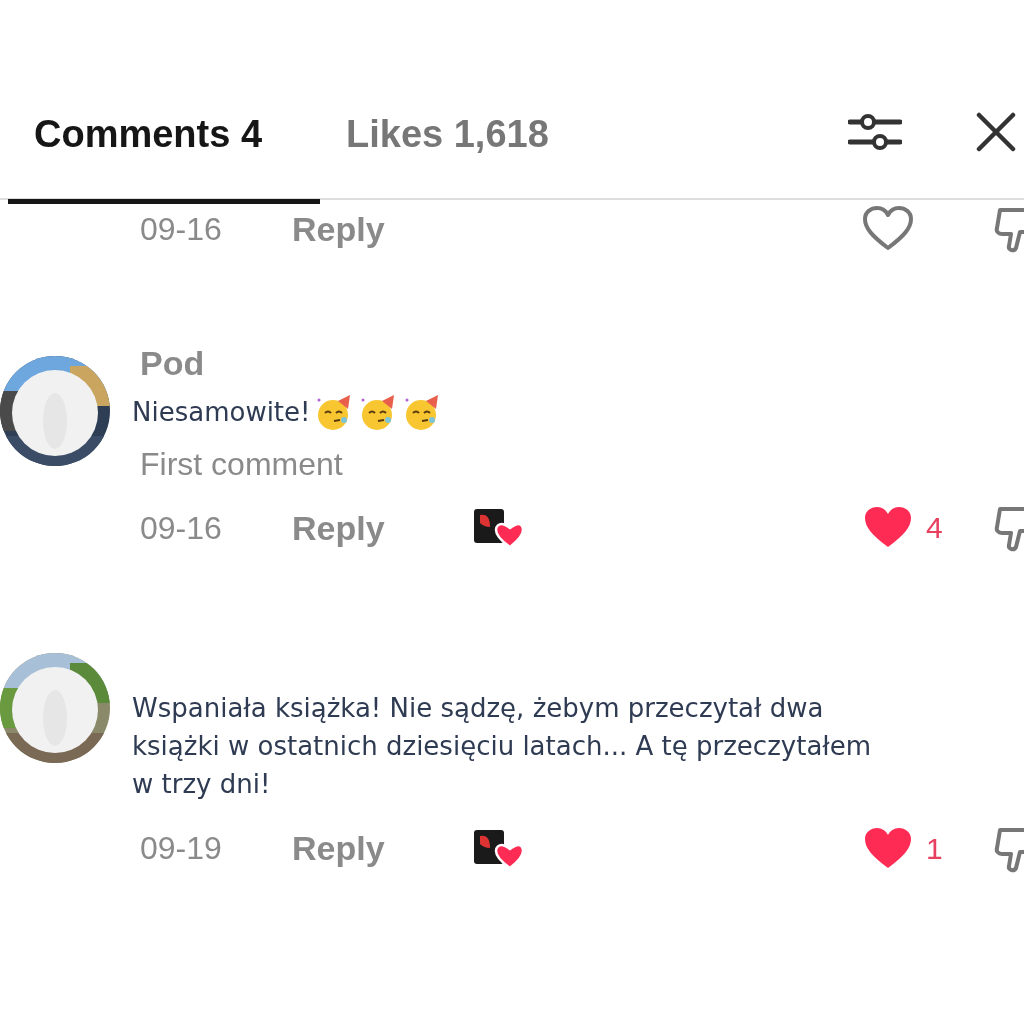  What do you see at coordinates (875, 132) in the screenshot?
I see `filter-icon` at bounding box center [875, 132].